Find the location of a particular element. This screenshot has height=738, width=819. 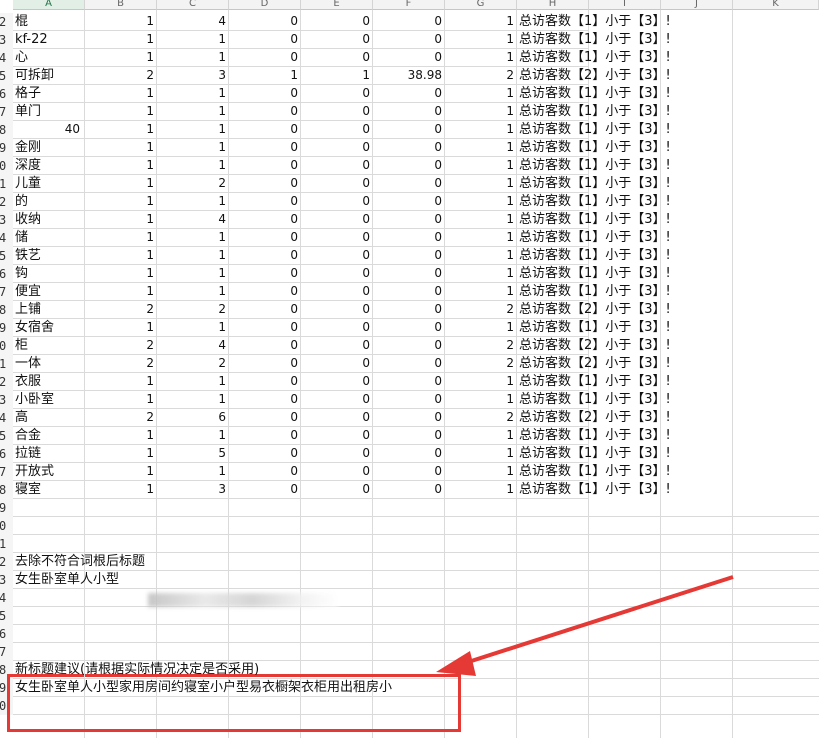

cell-a: 深度 is located at coordinates (49, 166).